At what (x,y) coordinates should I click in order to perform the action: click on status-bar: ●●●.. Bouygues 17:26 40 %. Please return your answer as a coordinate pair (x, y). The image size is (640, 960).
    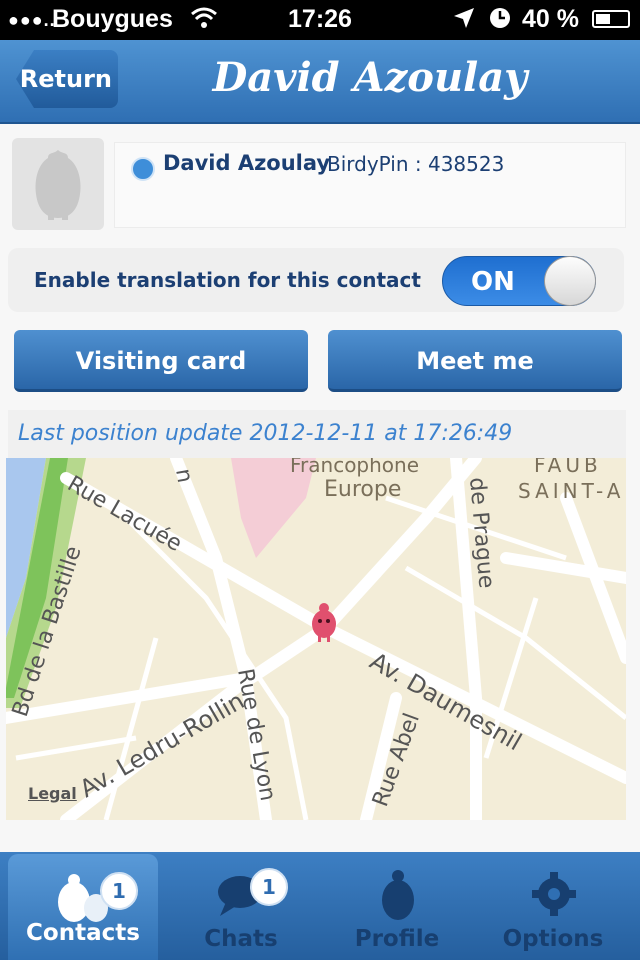
    Looking at the image, I should click on (320, 20).